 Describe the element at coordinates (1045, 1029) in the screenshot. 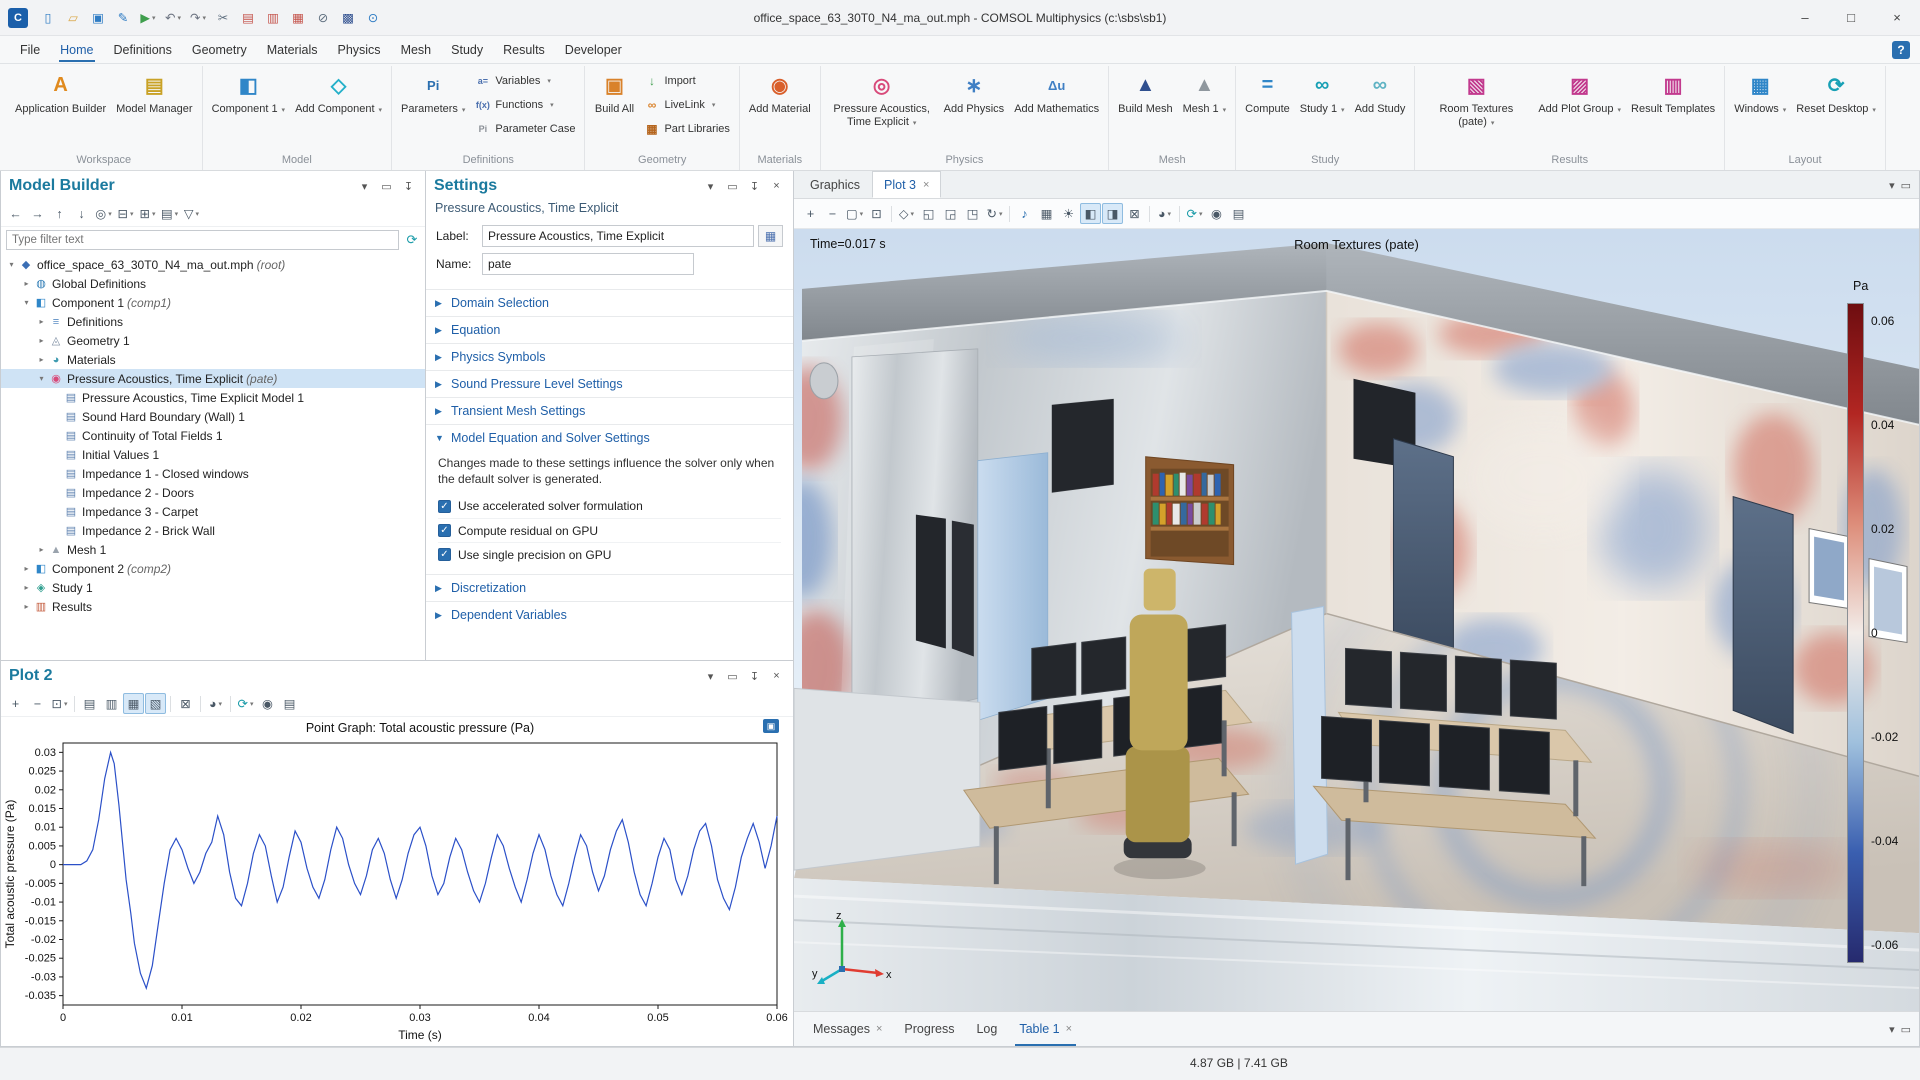

I see `tab-table-1: Table 1 ×` at that location.